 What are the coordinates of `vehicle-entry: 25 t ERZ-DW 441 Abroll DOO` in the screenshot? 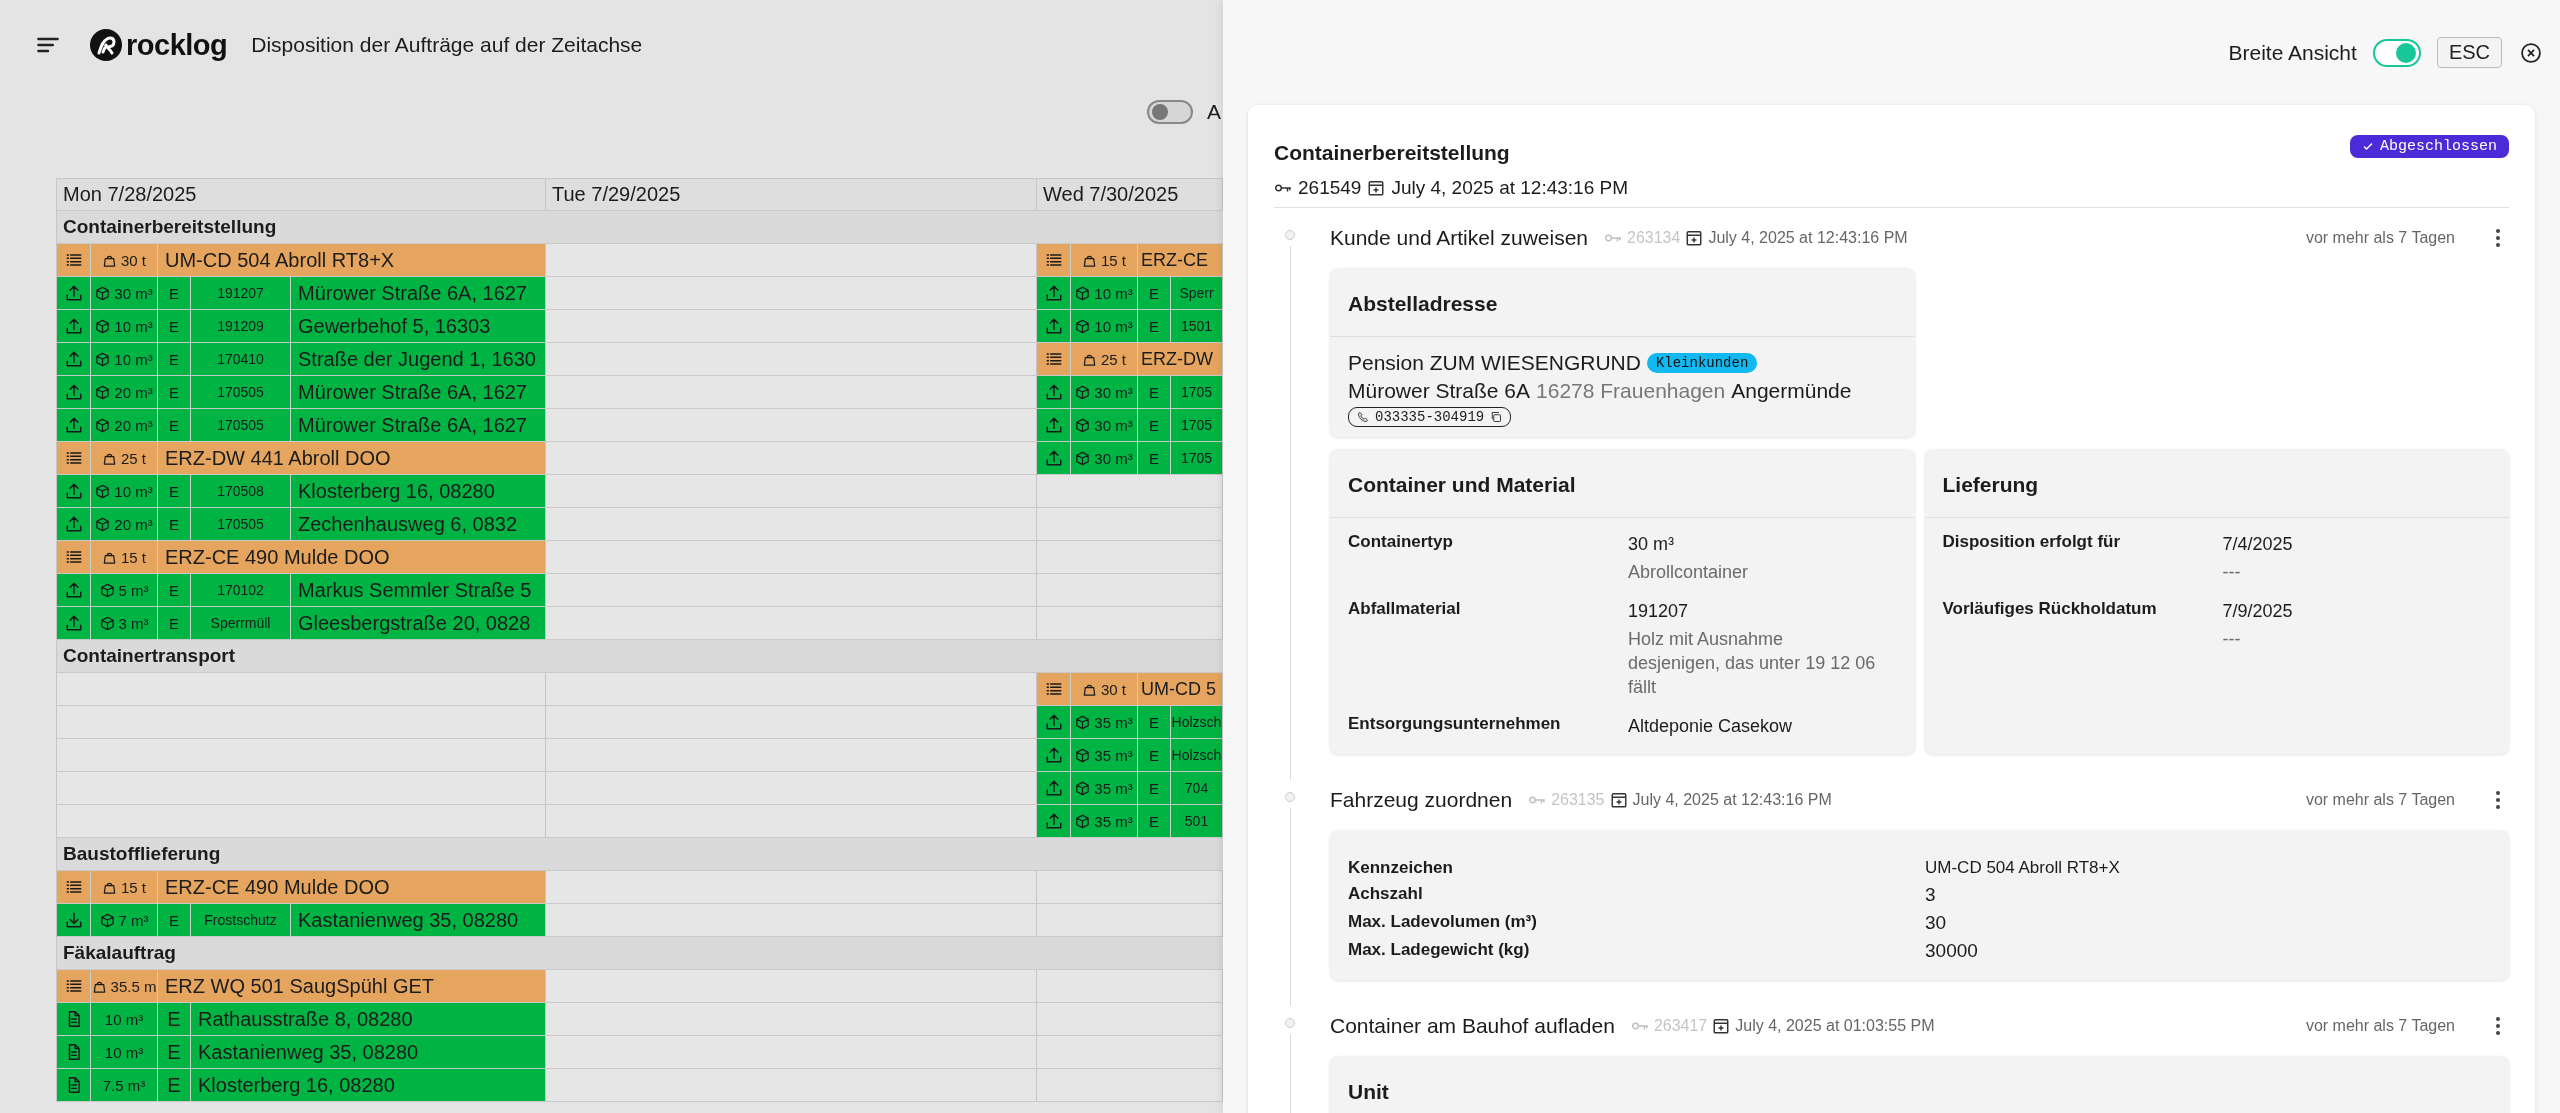 It's located at (301, 458).